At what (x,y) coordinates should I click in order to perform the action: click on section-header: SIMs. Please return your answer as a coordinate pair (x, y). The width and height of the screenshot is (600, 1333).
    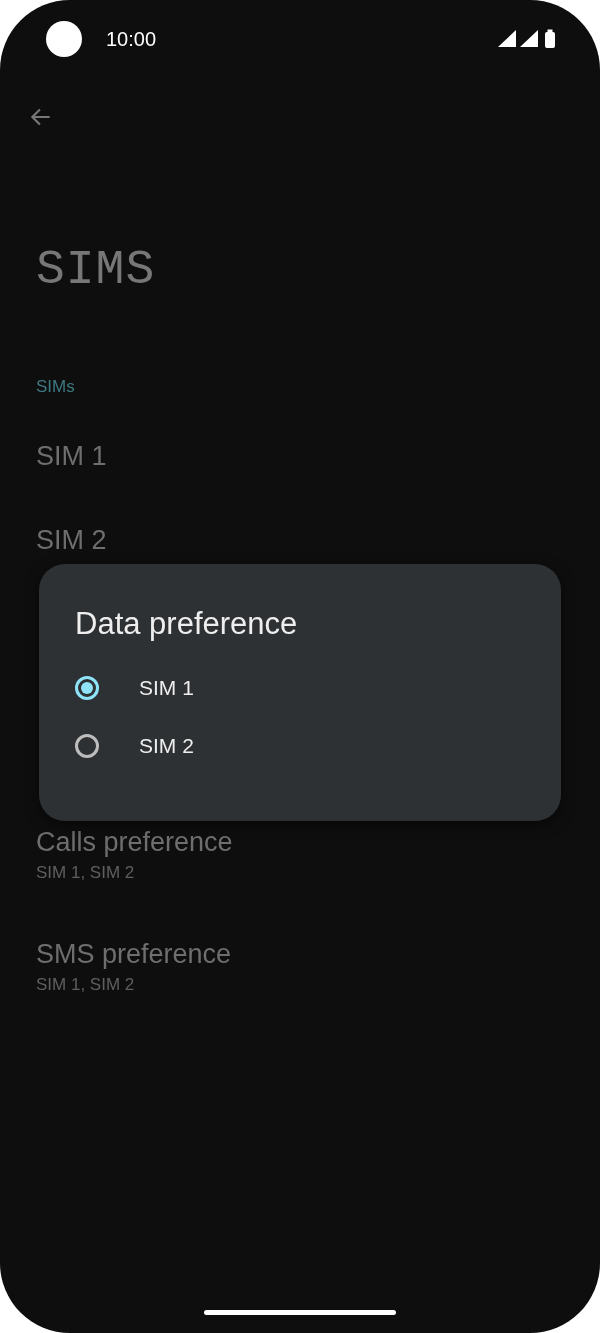
    Looking at the image, I should click on (55, 387).